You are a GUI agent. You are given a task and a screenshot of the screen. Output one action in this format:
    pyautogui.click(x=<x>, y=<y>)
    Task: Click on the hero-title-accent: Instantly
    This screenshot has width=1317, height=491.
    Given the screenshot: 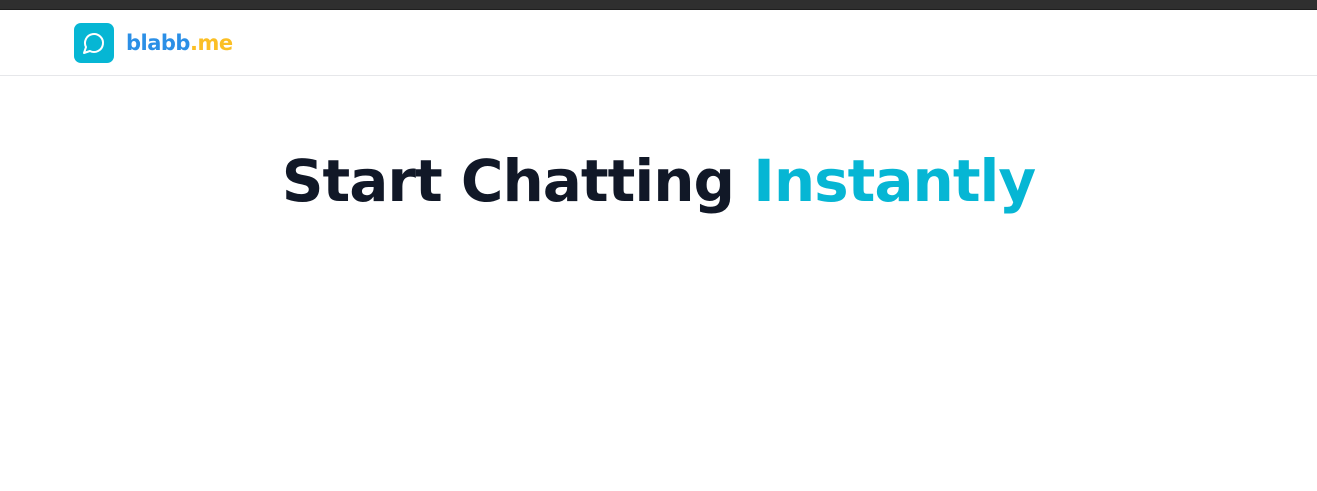 What is the action you would take?
    pyautogui.click(x=894, y=181)
    